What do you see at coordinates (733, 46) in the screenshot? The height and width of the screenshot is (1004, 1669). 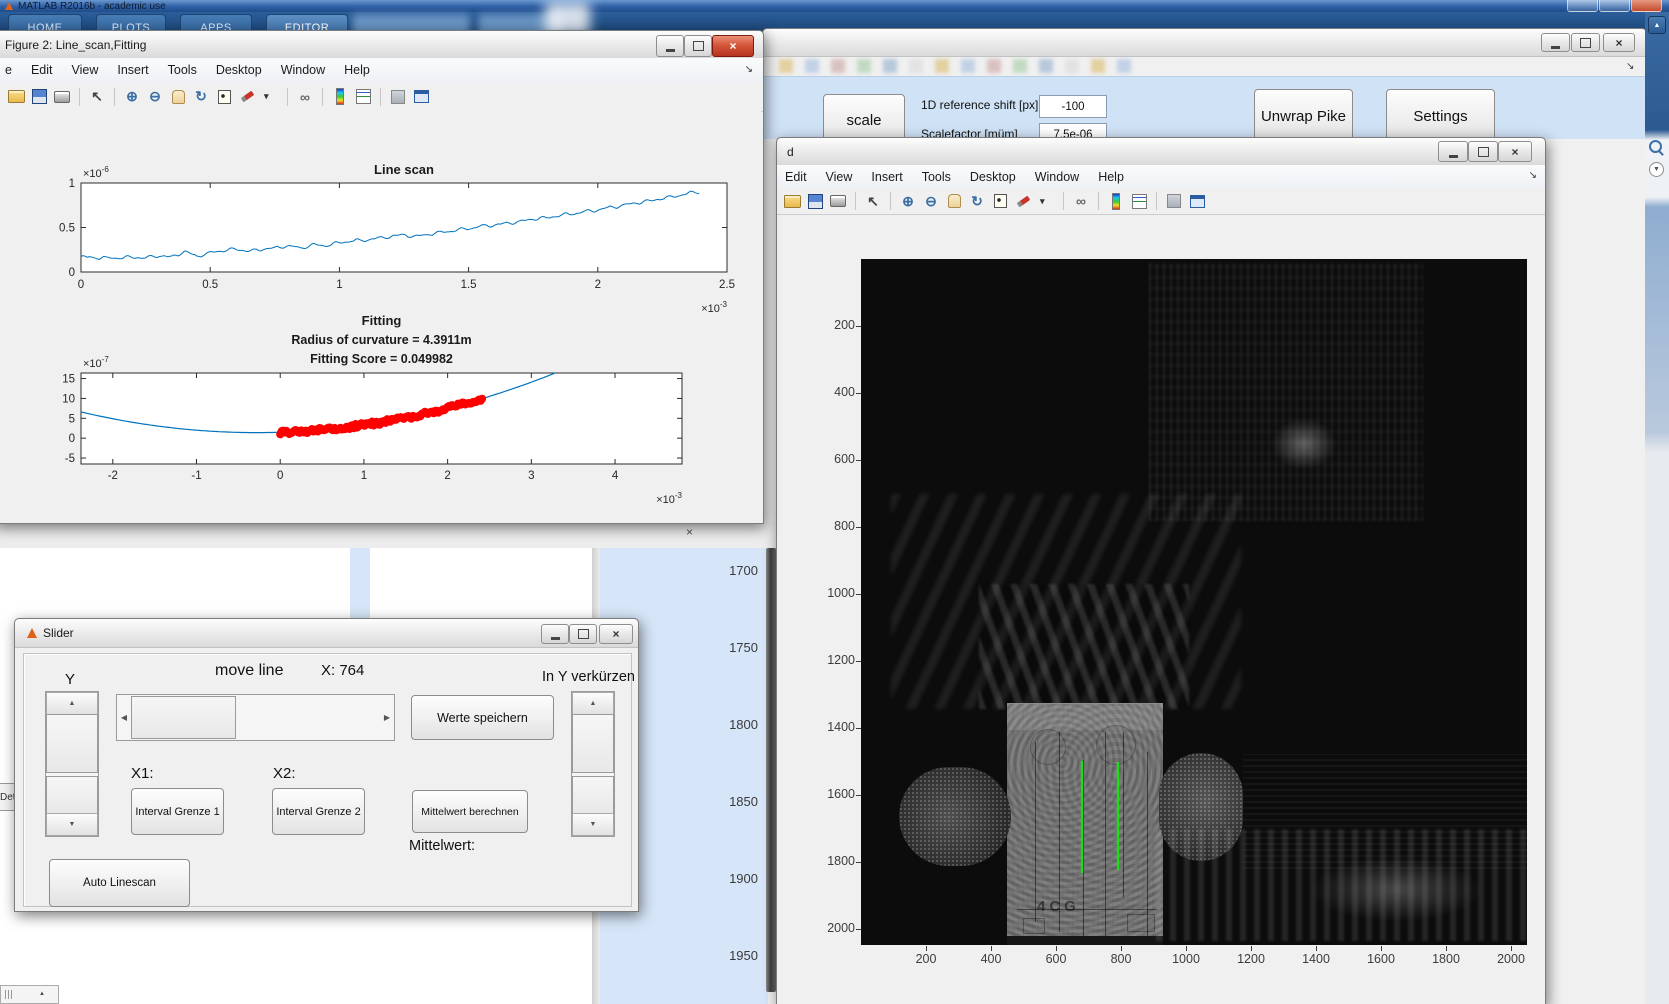 I see `f2-close-button: ×` at bounding box center [733, 46].